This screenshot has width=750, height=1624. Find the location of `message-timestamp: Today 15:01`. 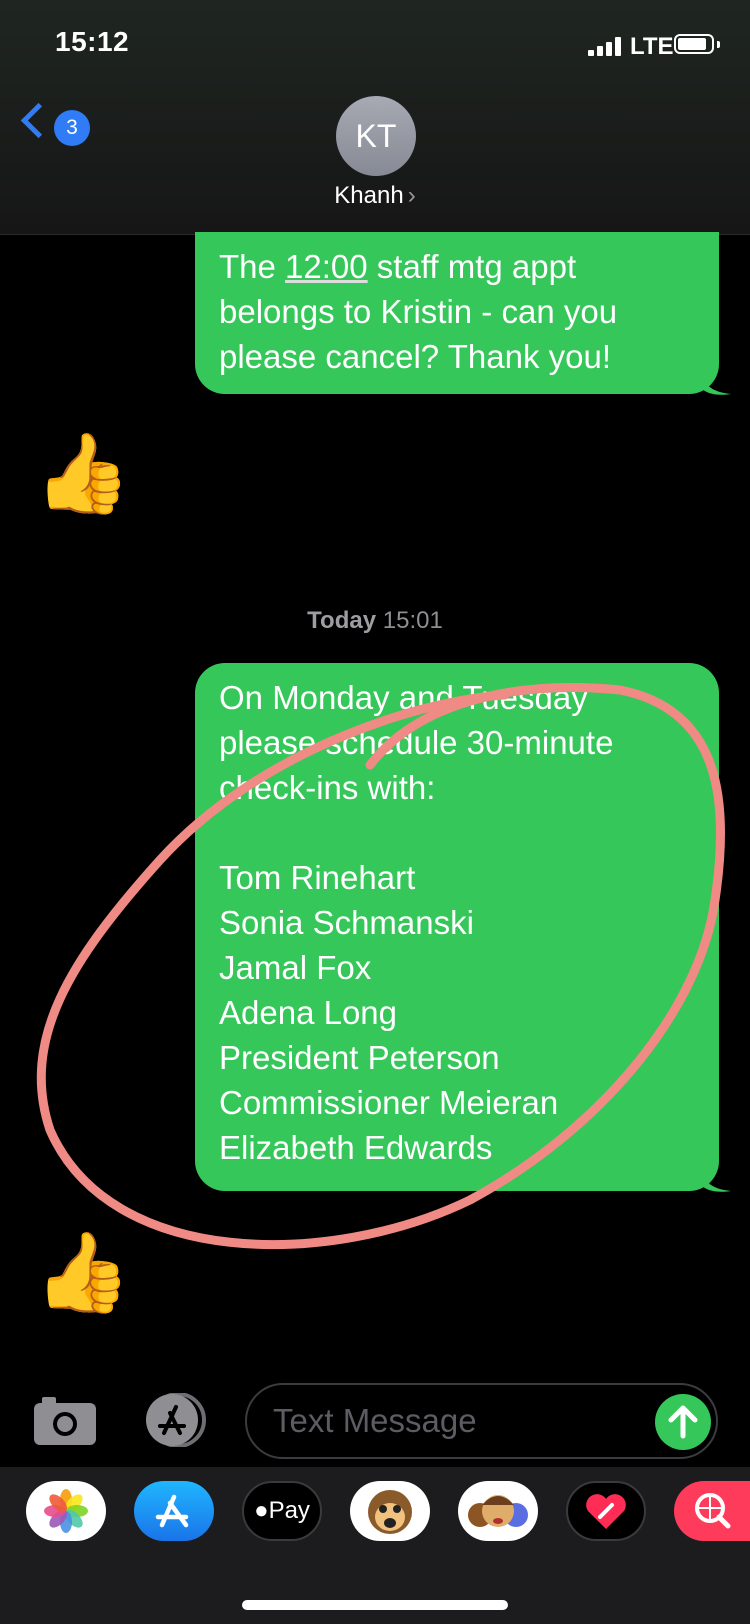

message-timestamp: Today 15:01 is located at coordinates (375, 621).